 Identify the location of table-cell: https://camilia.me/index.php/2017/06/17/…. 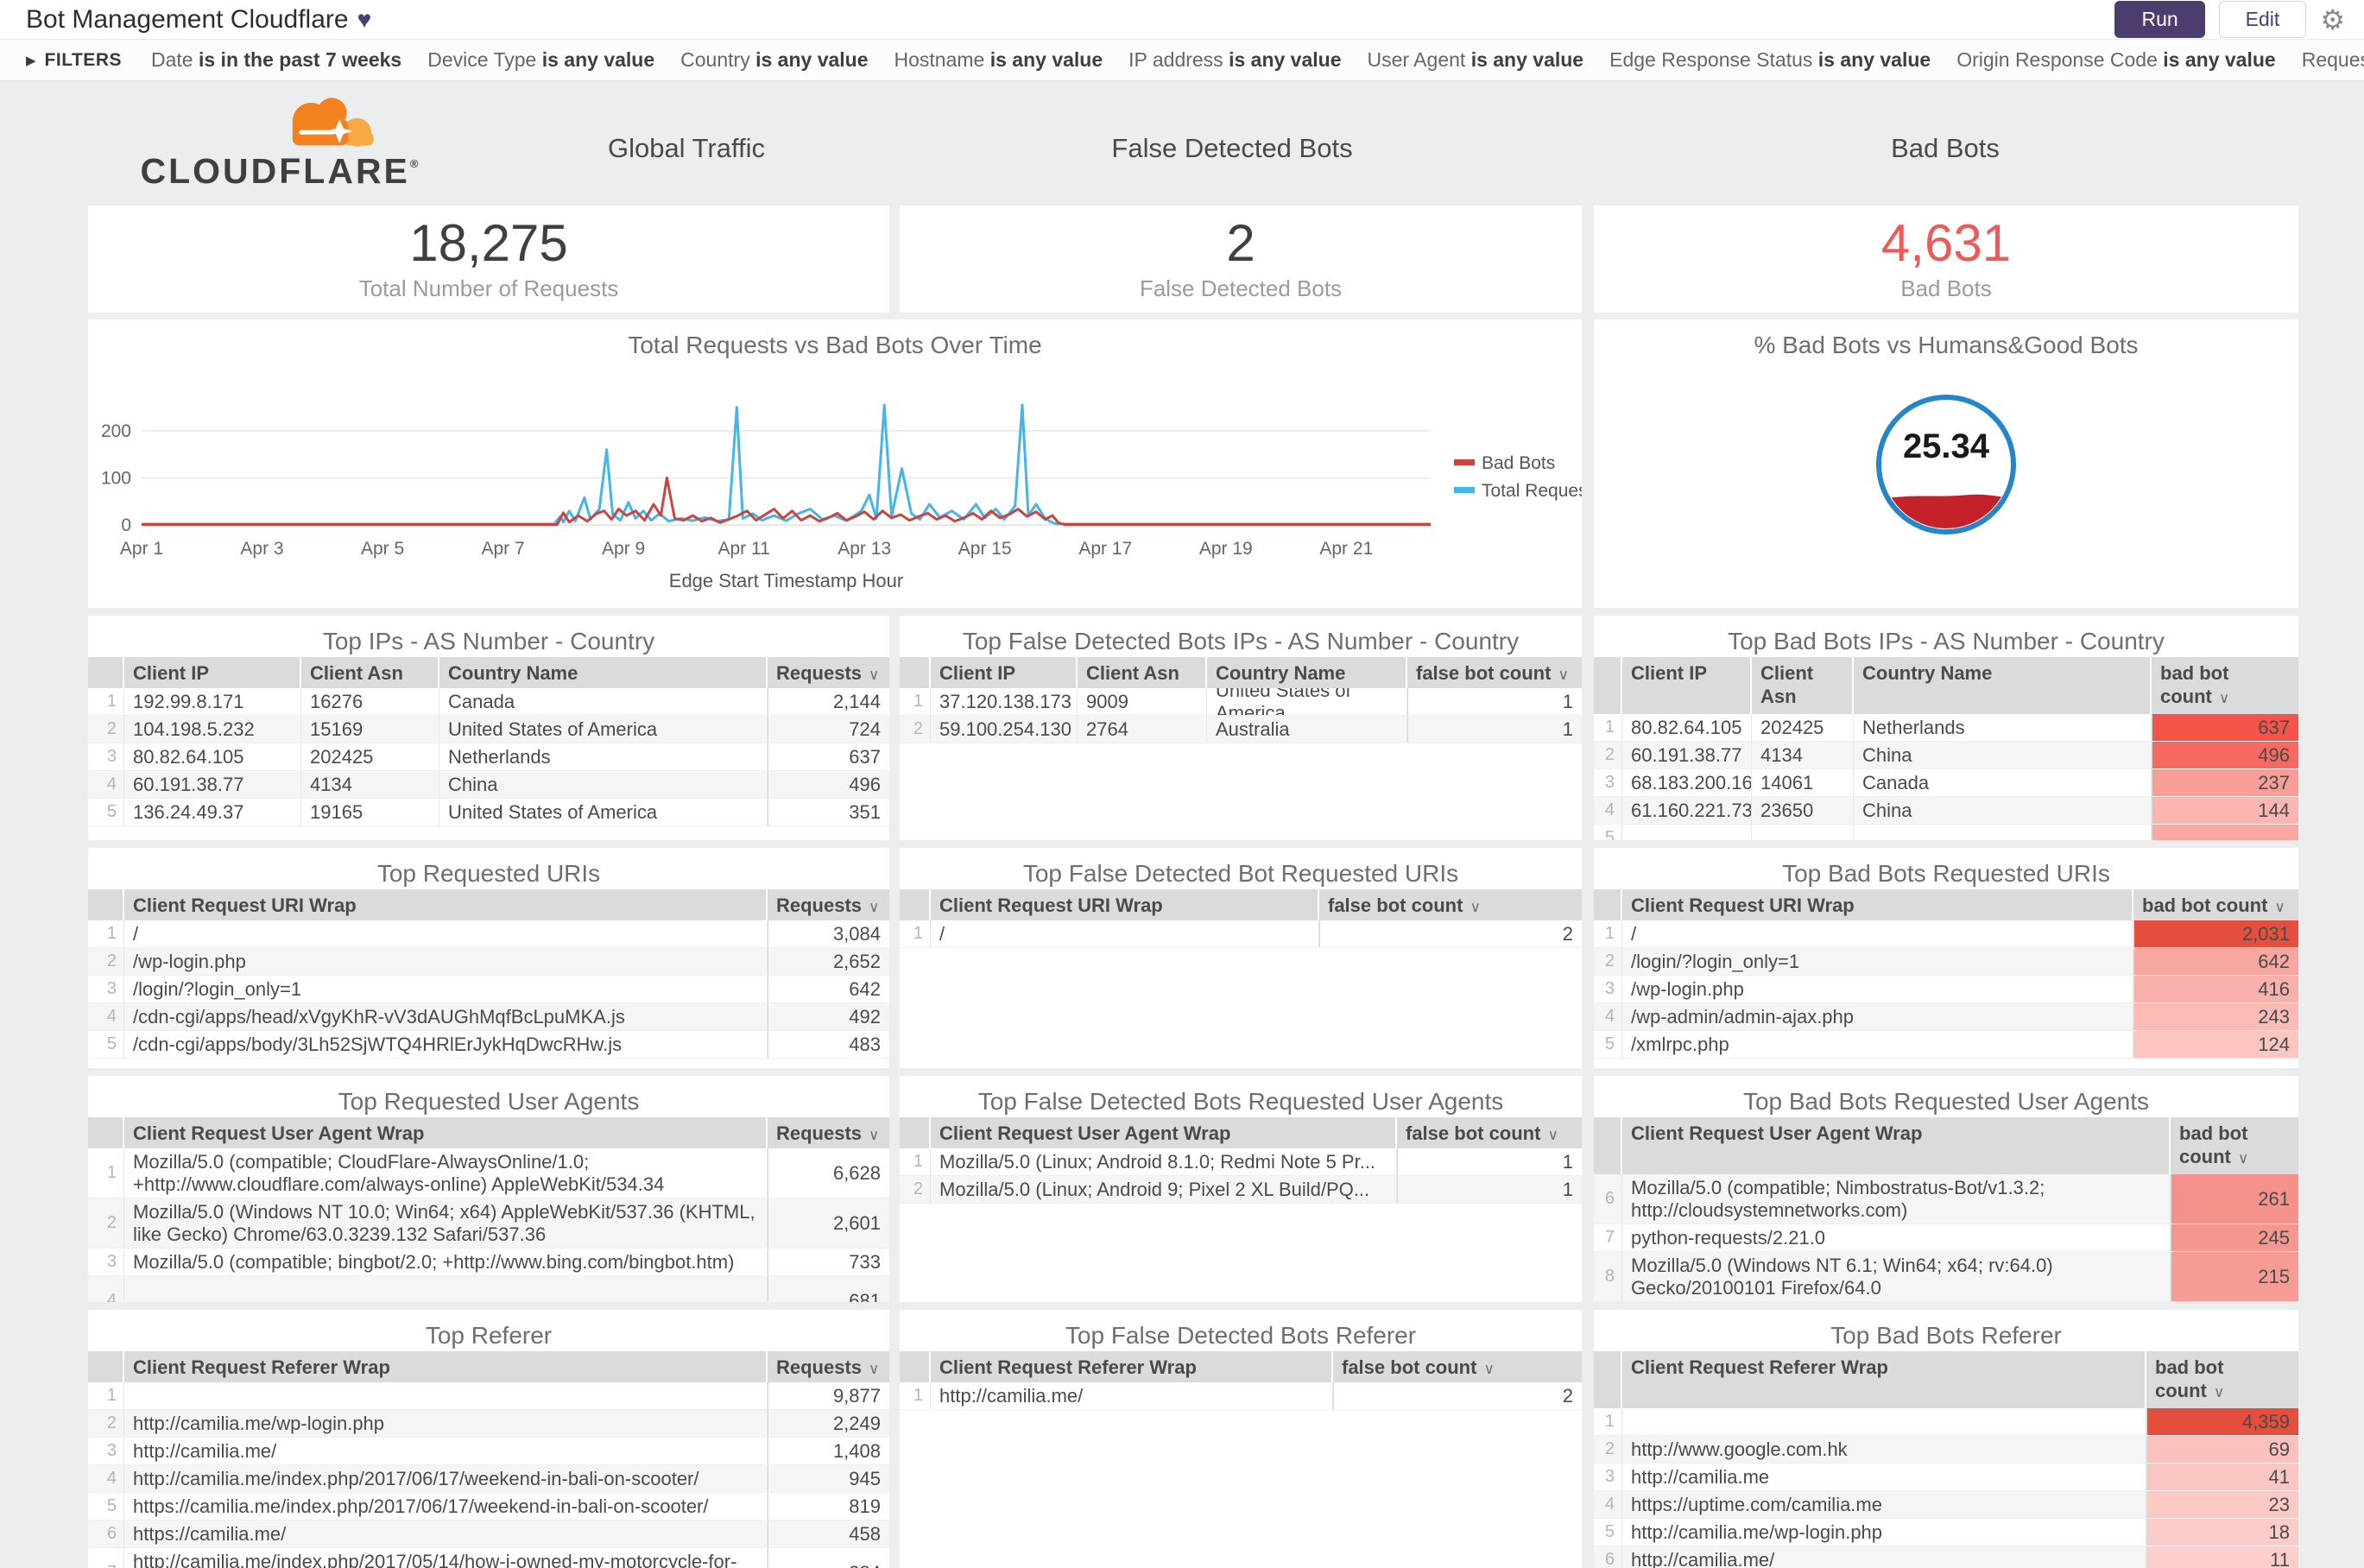
(446, 1506).